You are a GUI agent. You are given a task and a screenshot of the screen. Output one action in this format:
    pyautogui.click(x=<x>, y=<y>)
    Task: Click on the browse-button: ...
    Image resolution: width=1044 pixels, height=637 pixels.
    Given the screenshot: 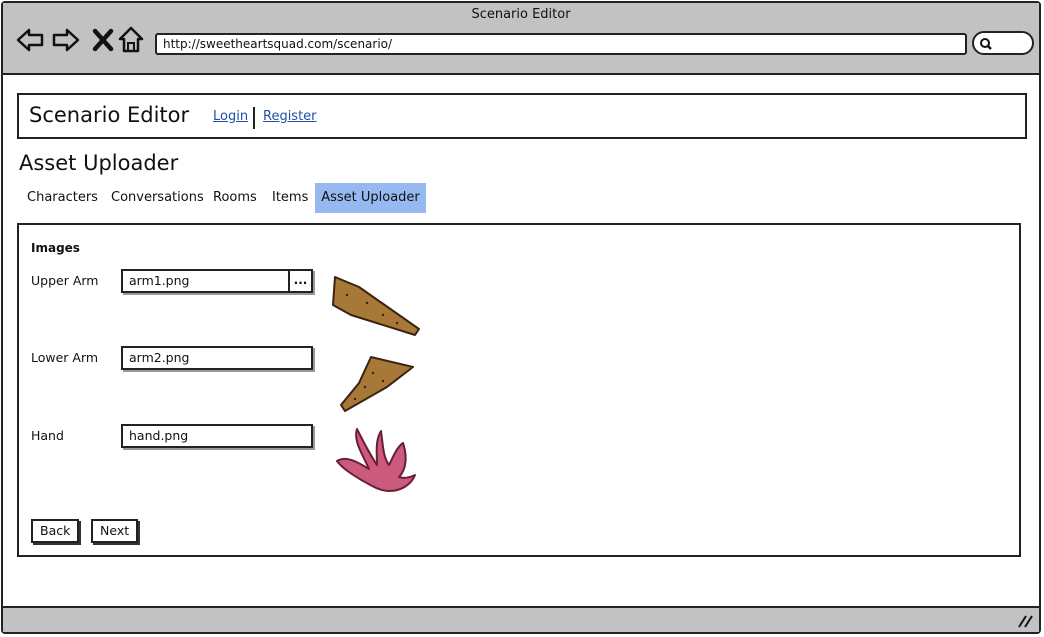 What is the action you would take?
    pyautogui.click(x=299, y=281)
    